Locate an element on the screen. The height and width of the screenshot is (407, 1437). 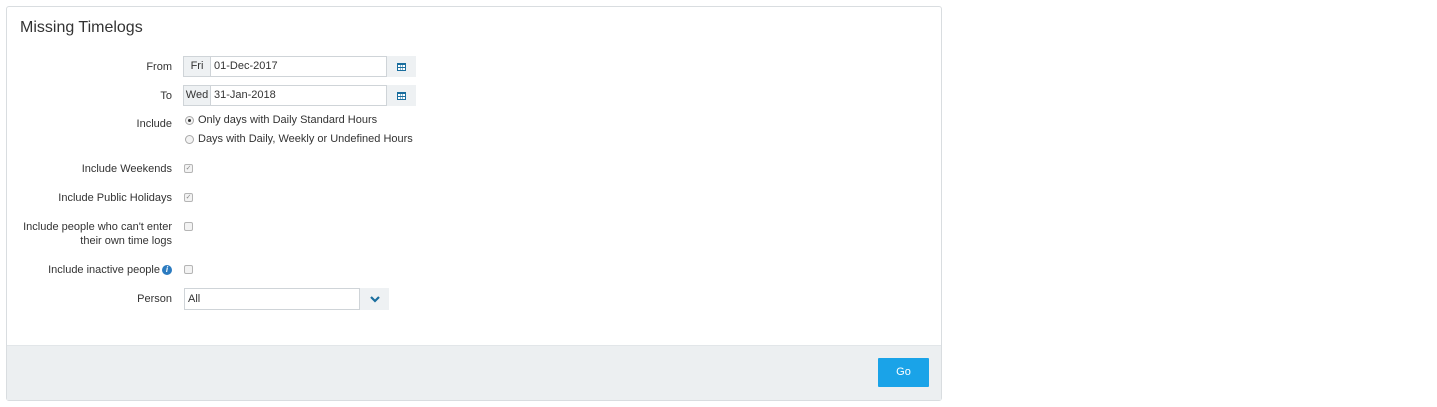
person-dropdown-button is located at coordinates (374, 299).